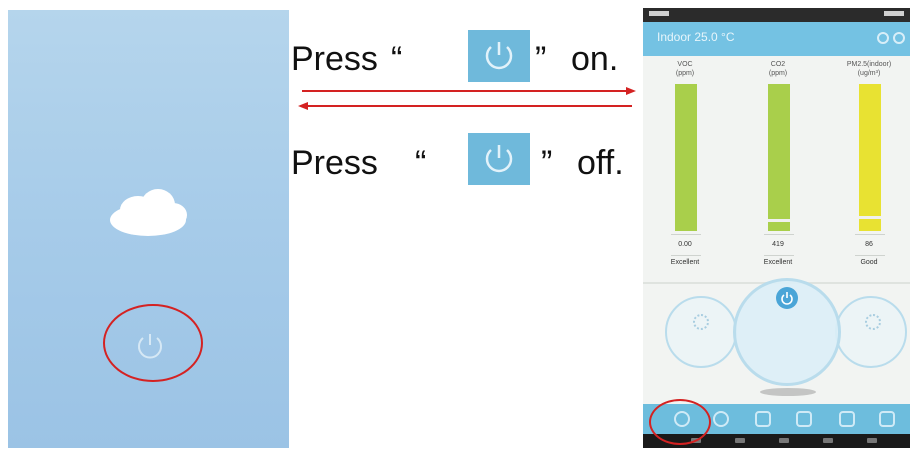  Describe the element at coordinates (685, 244) in the screenshot. I see `gauge-value: 0.00` at that location.